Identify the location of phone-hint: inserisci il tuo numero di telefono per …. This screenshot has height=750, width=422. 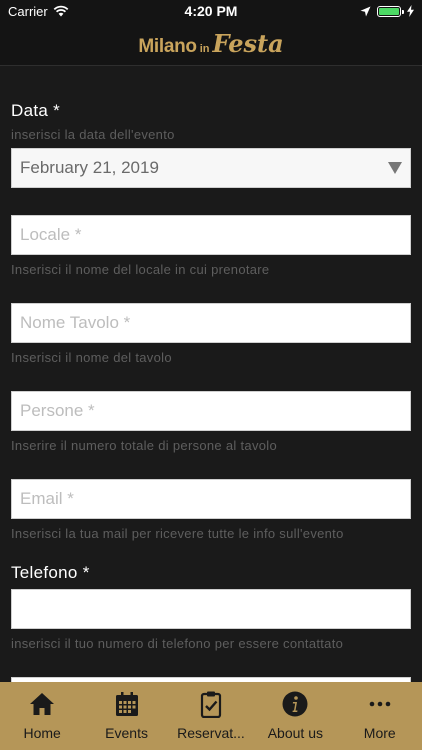
(177, 643).